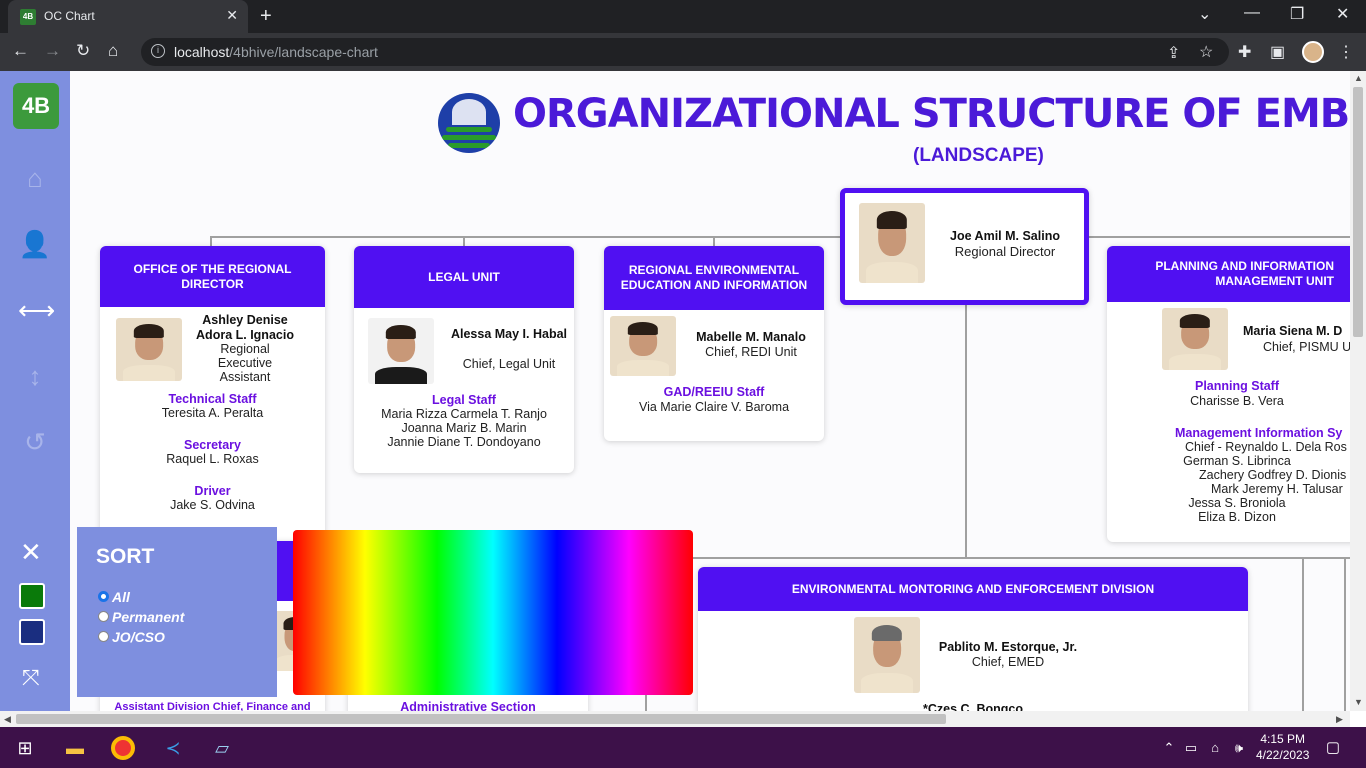 The image size is (1366, 768). Describe the element at coordinates (83, 51) in the screenshot. I see `reload-icon: ↻` at that location.